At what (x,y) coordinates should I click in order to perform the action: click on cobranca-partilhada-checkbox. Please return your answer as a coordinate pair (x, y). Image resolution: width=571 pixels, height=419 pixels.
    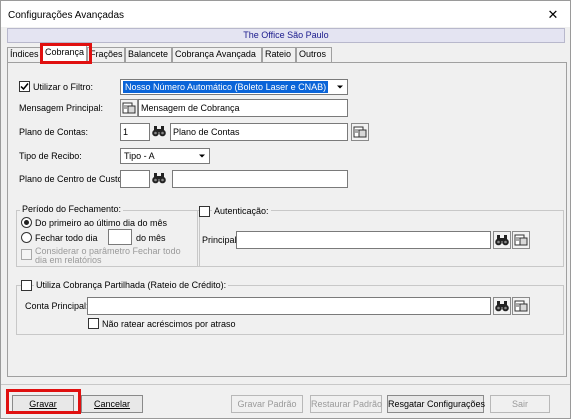
    Looking at the image, I should click on (26, 285).